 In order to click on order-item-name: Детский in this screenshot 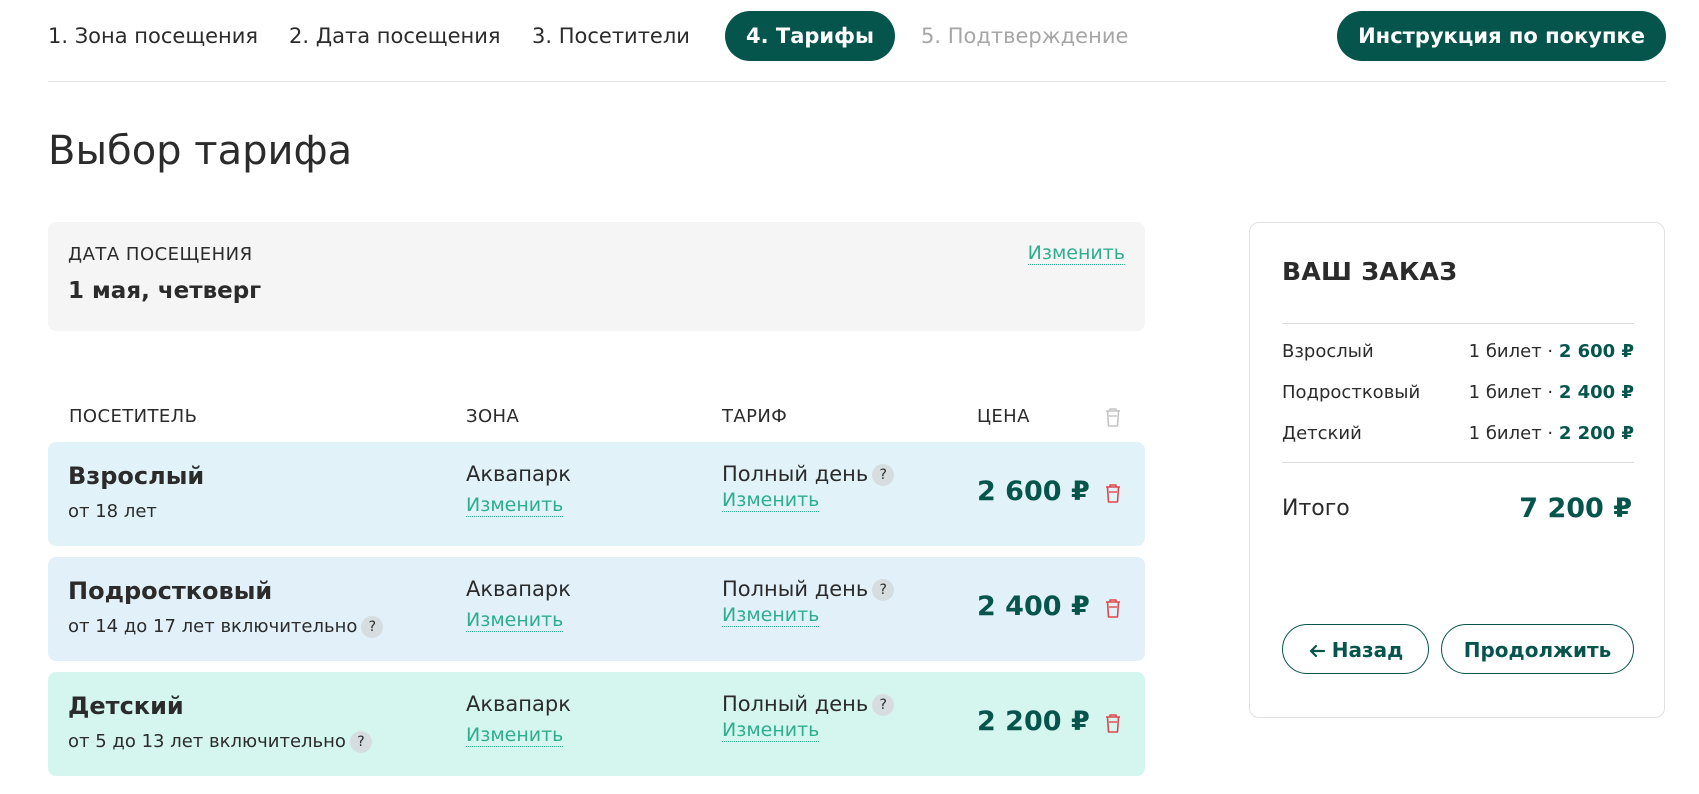, I will do `click(1322, 433)`.